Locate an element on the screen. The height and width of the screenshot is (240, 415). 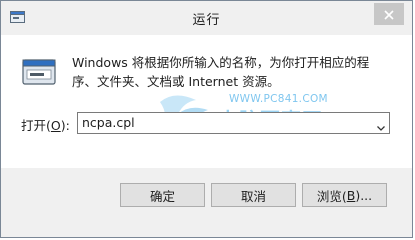
window-title: 运行 is located at coordinates (206, 20).